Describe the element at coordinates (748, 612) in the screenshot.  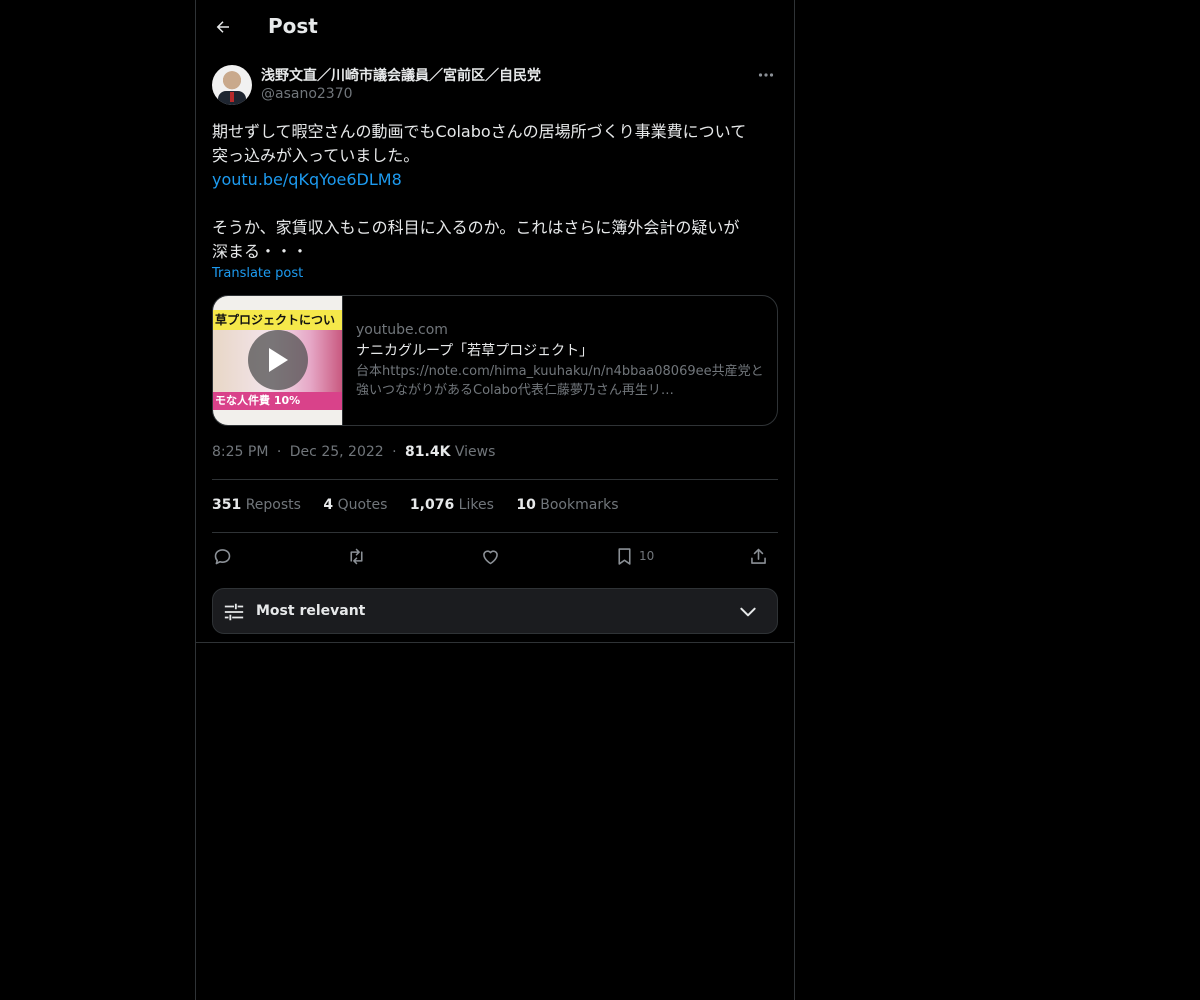
I see `chevron-down-icon` at that location.